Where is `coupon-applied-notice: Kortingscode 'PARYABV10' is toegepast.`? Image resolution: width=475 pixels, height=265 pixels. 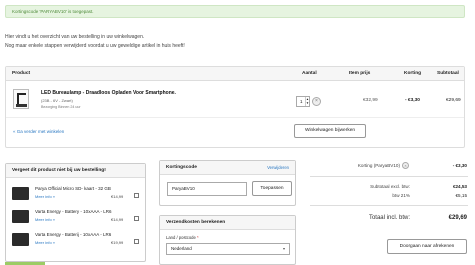
coupon-applied-notice: Kortingscode 'PARYABV10' is toegepast. is located at coordinates (235, 11).